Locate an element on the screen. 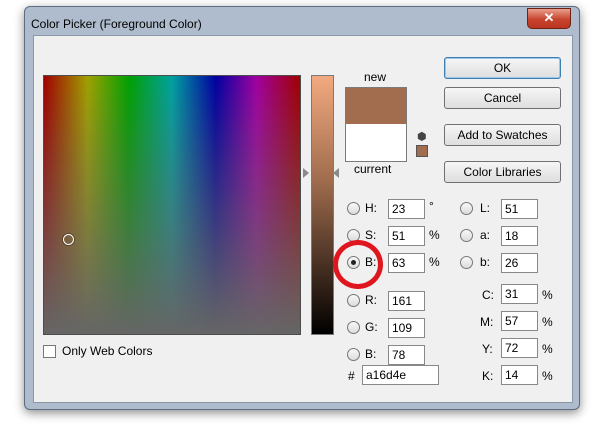 The image size is (600, 429). a-label: a: is located at coordinates (485, 235).